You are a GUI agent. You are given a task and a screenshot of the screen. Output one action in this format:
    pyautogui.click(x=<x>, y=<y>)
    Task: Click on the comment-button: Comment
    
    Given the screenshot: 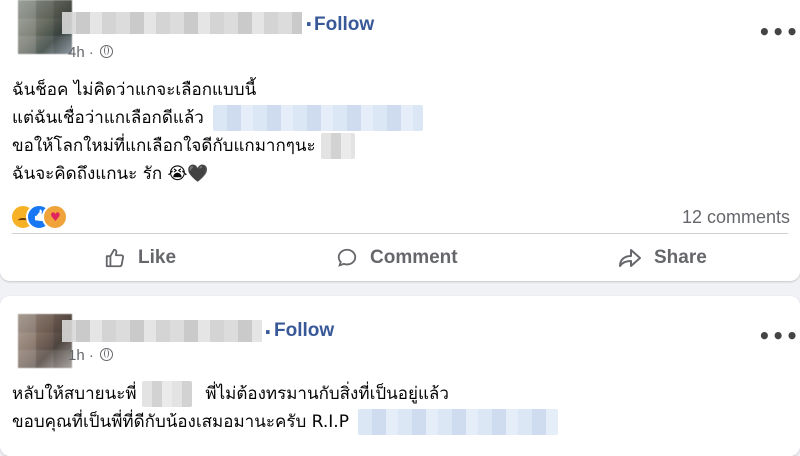 What is the action you would take?
    pyautogui.click(x=397, y=258)
    